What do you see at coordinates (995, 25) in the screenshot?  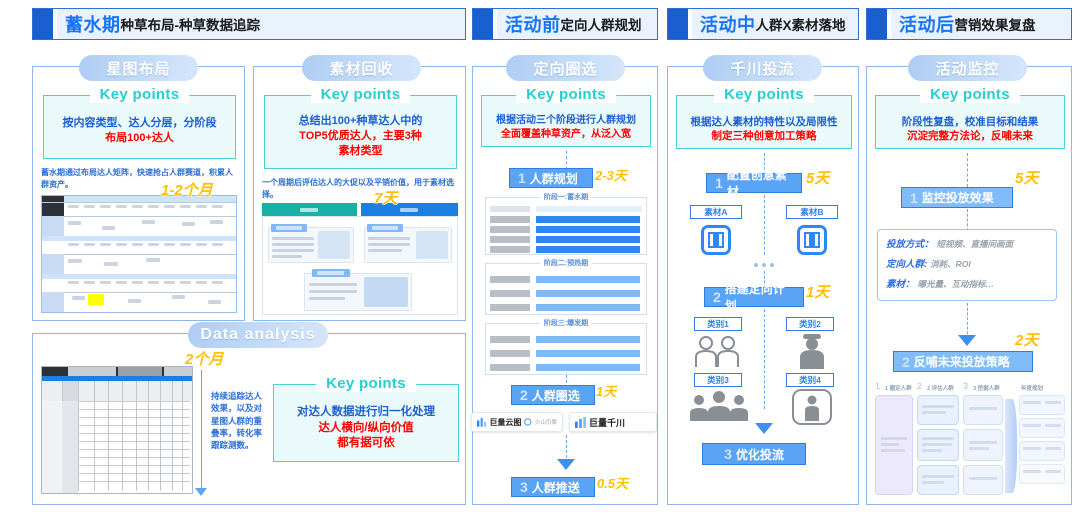 I see `header-subtitle: 营销效果复盘` at bounding box center [995, 25].